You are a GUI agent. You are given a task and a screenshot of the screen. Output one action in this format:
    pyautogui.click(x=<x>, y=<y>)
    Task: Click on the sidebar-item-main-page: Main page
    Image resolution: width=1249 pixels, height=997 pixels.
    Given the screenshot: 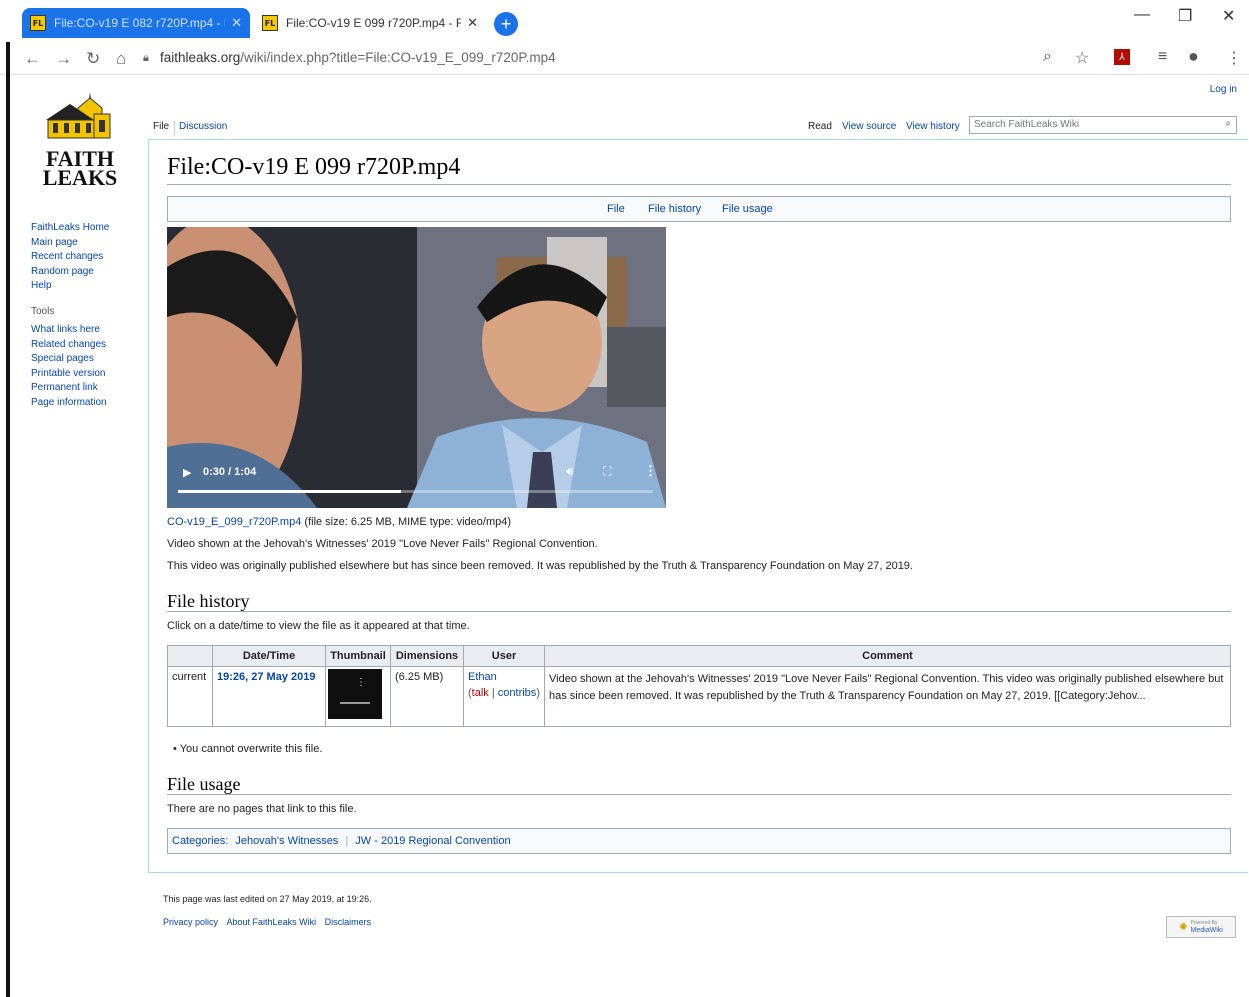 What is the action you would take?
    pyautogui.click(x=54, y=243)
    